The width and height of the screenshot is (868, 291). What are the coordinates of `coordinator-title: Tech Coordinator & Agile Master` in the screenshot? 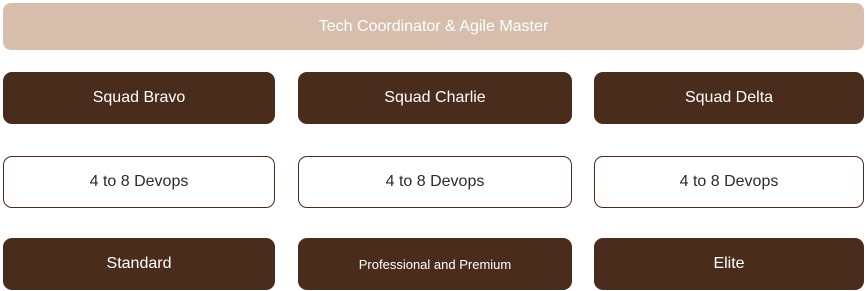 It's located at (433, 26).